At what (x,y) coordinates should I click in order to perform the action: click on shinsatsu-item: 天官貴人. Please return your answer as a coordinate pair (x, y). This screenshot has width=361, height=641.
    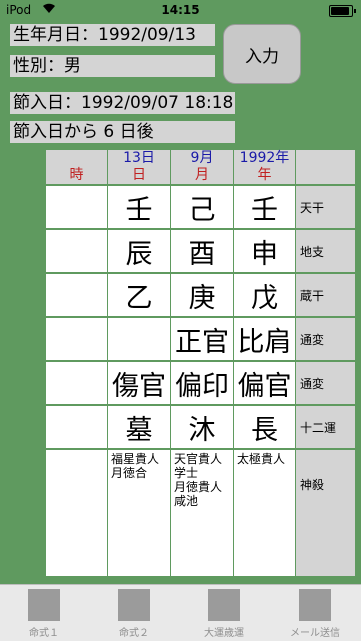
    Looking at the image, I should click on (198, 459).